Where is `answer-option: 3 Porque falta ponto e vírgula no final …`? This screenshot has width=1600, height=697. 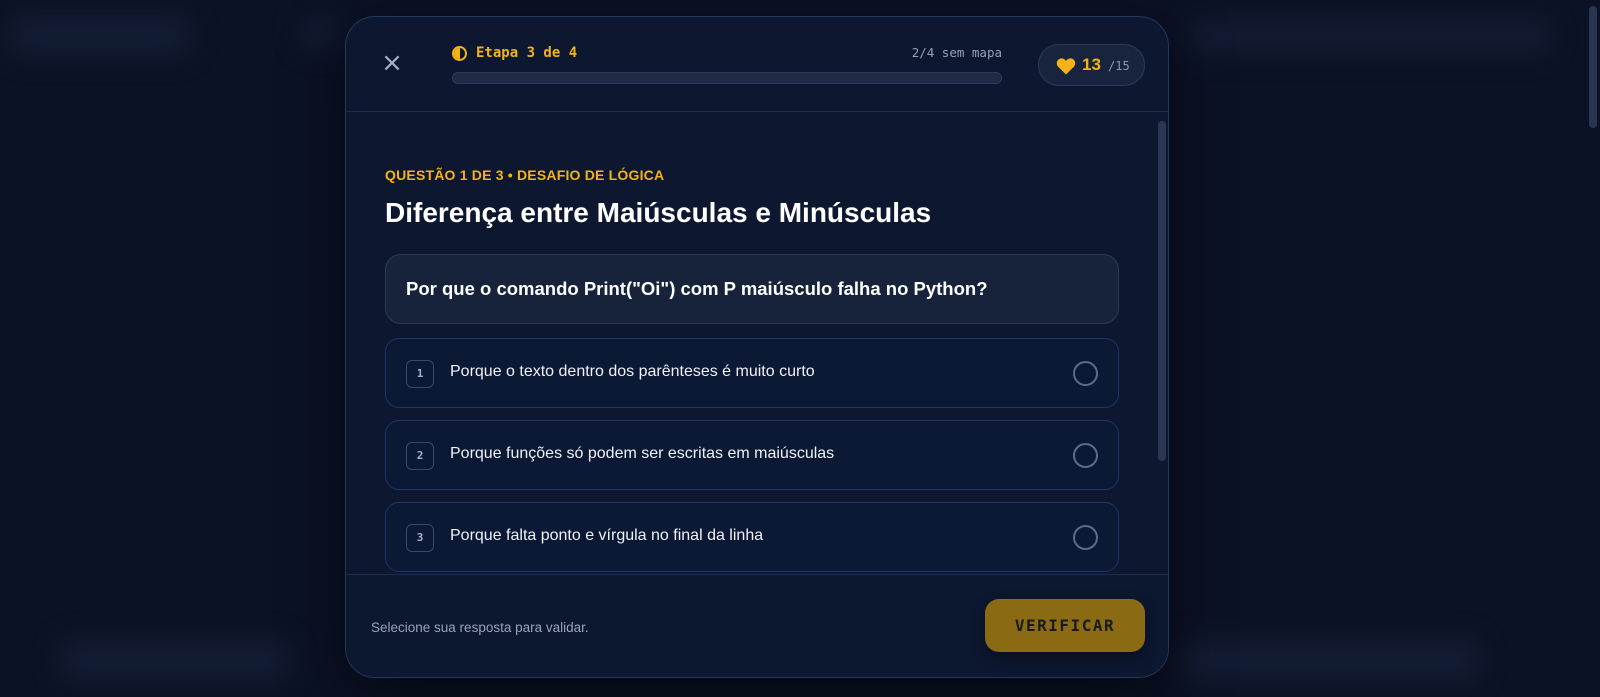 answer-option: 3 Porque falta ponto e vírgula no final … is located at coordinates (752, 537).